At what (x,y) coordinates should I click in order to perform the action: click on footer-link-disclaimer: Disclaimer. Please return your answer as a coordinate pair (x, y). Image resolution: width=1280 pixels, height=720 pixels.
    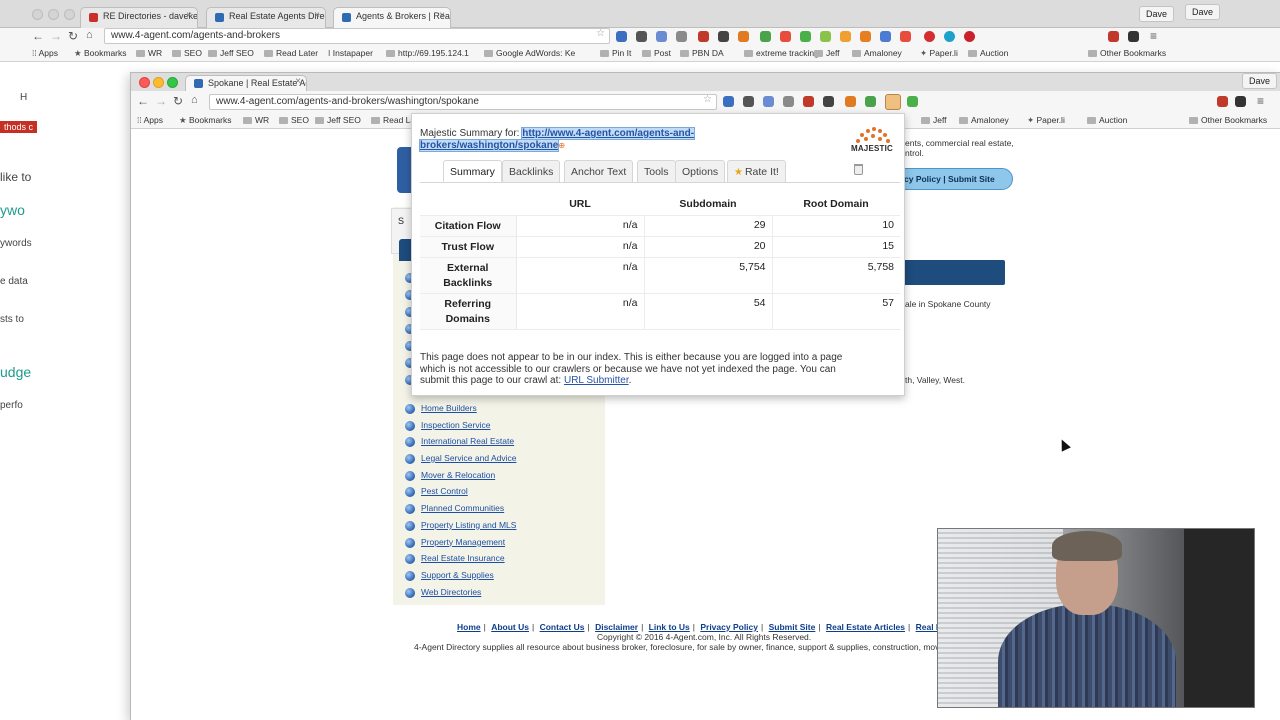
    Looking at the image, I should click on (616, 627).